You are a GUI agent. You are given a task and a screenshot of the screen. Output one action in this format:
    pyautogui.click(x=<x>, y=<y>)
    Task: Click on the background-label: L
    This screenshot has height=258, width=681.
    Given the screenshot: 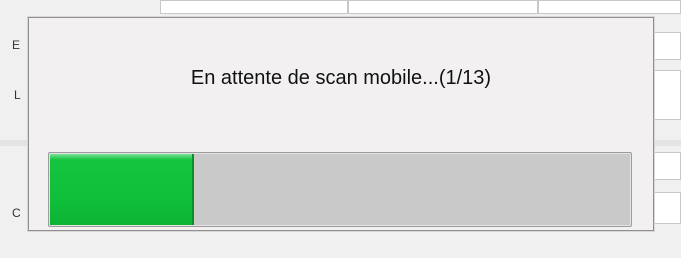 What is the action you would take?
    pyautogui.click(x=17, y=95)
    